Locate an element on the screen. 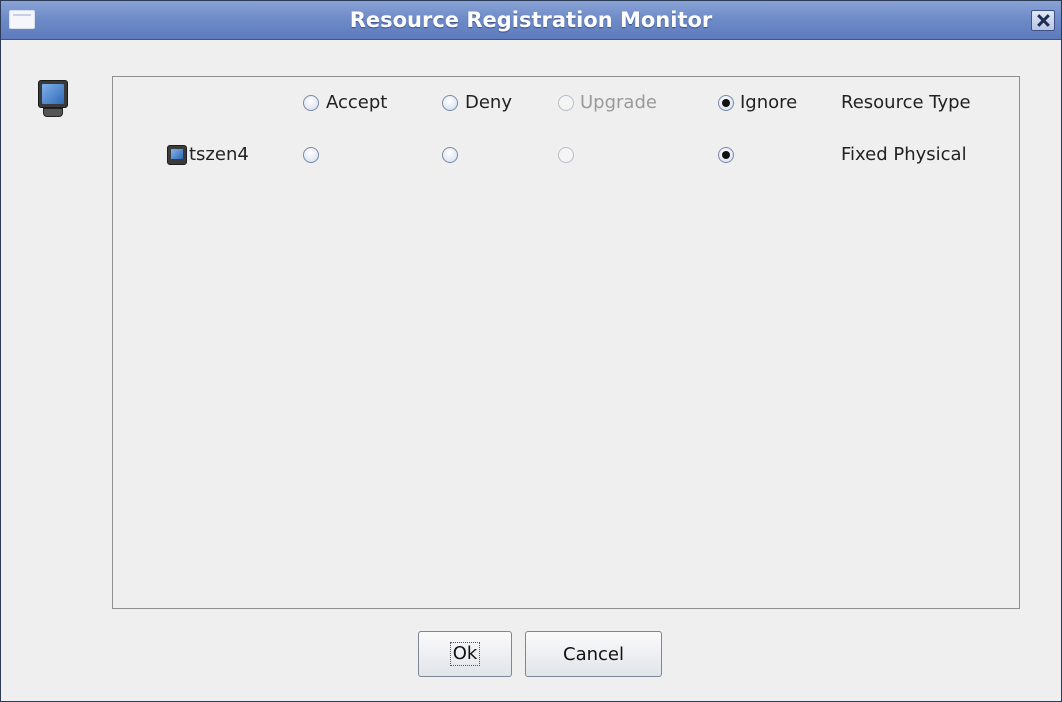  title-bar: Resource Registration Monitor is located at coordinates (531, 20).